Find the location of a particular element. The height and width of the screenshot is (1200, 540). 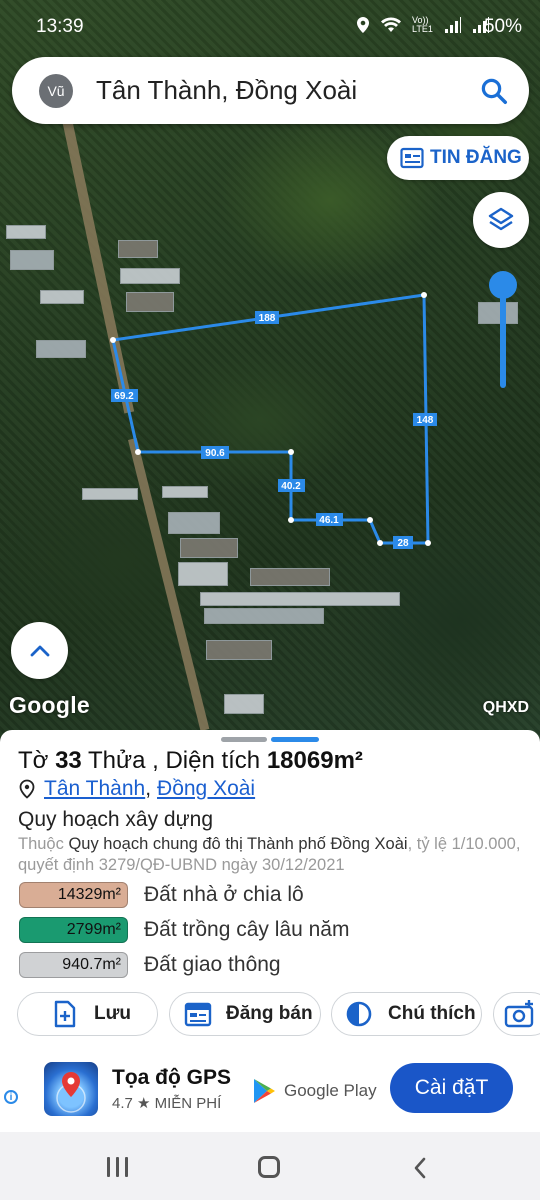

ad-info-icon: i is located at coordinates (11, 1097).